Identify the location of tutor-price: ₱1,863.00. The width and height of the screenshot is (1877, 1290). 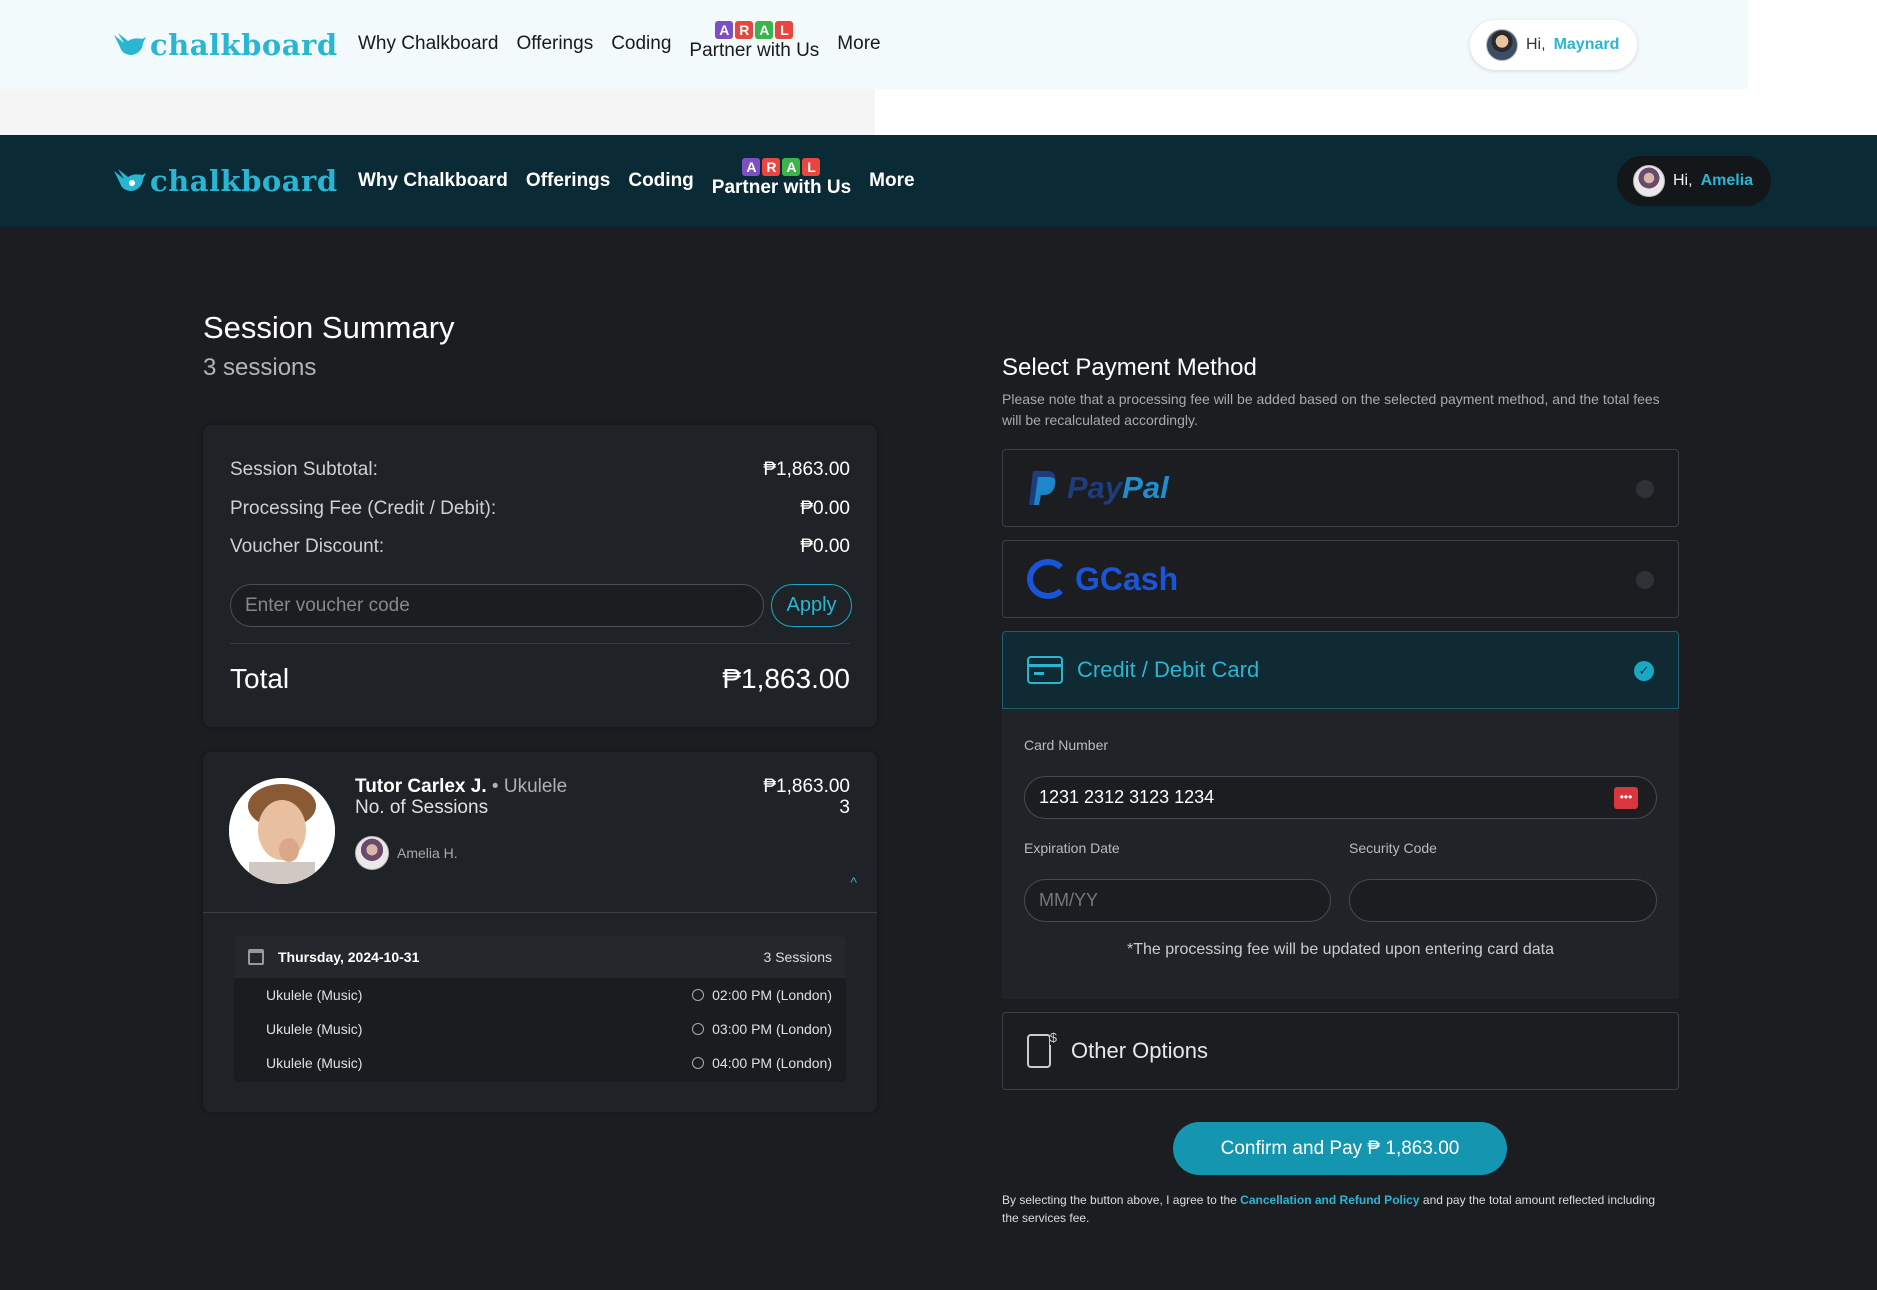
(806, 786).